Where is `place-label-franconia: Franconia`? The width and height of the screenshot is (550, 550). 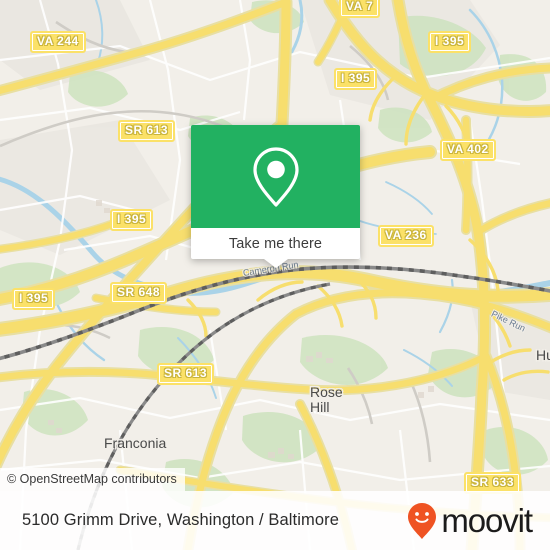
place-label-franconia: Franconia is located at coordinates (135, 443).